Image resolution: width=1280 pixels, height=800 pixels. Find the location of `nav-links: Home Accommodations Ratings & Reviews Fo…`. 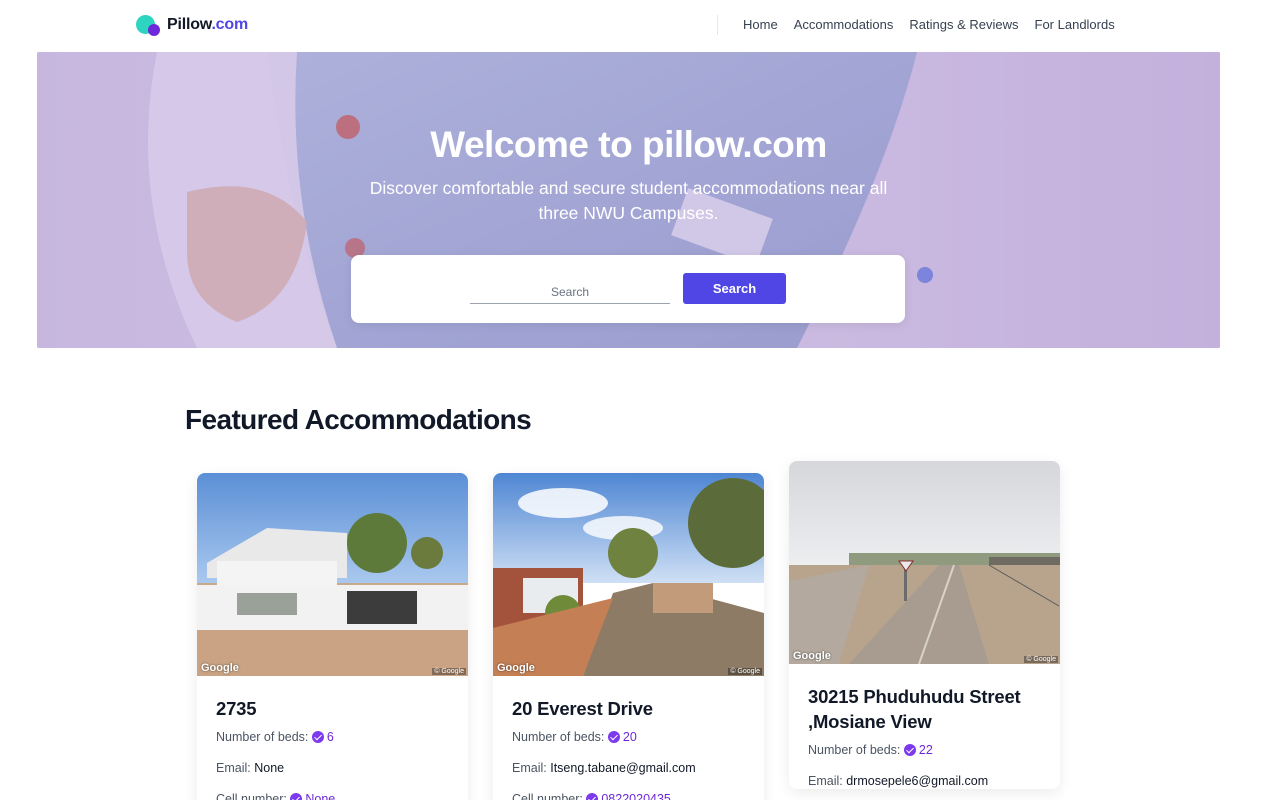

nav-links: Home Accommodations Ratings & Reviews Fo… is located at coordinates (929, 24).